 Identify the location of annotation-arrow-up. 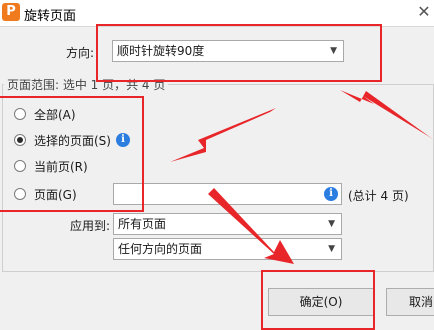
(387, 115).